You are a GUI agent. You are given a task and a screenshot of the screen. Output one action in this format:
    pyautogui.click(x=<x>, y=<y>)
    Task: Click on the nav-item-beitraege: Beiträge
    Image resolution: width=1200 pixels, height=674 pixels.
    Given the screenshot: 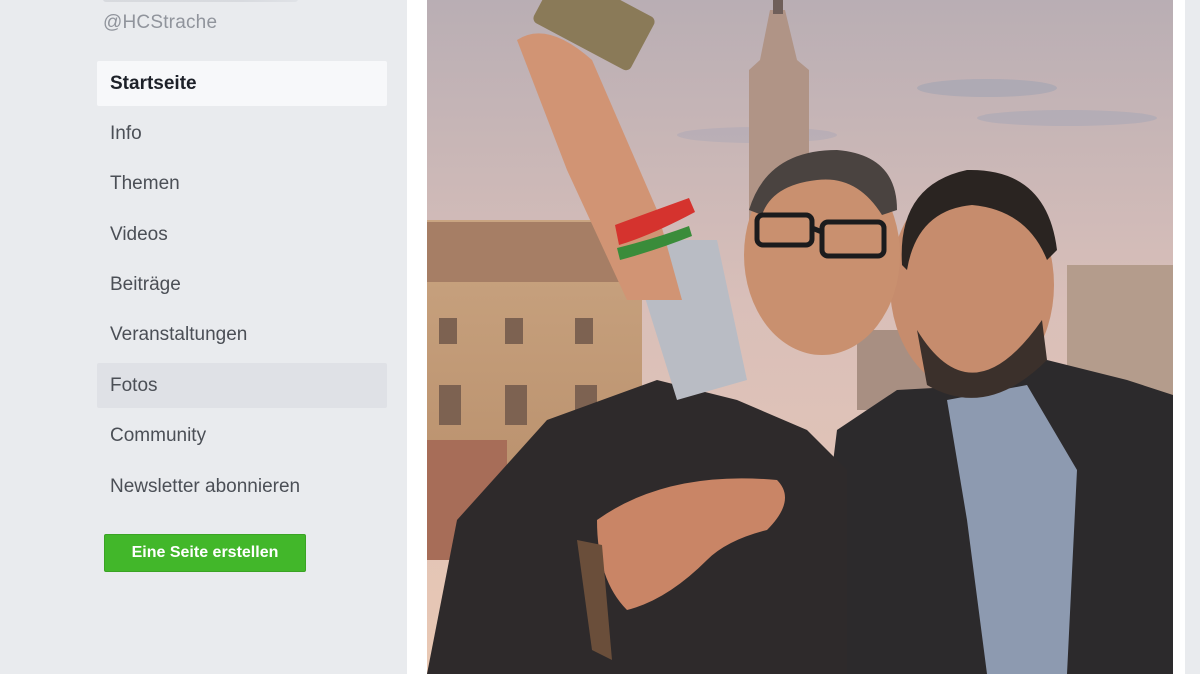 What is the action you would take?
    pyautogui.click(x=242, y=285)
    